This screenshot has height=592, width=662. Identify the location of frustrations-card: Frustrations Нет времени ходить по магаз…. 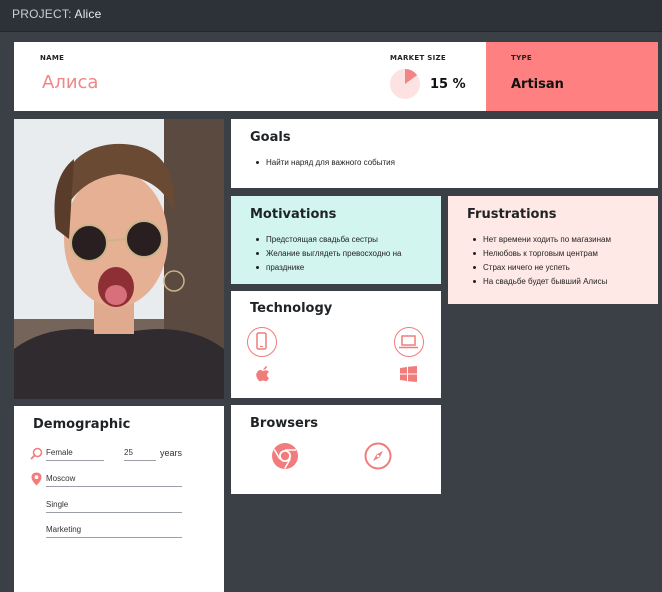
(553, 250).